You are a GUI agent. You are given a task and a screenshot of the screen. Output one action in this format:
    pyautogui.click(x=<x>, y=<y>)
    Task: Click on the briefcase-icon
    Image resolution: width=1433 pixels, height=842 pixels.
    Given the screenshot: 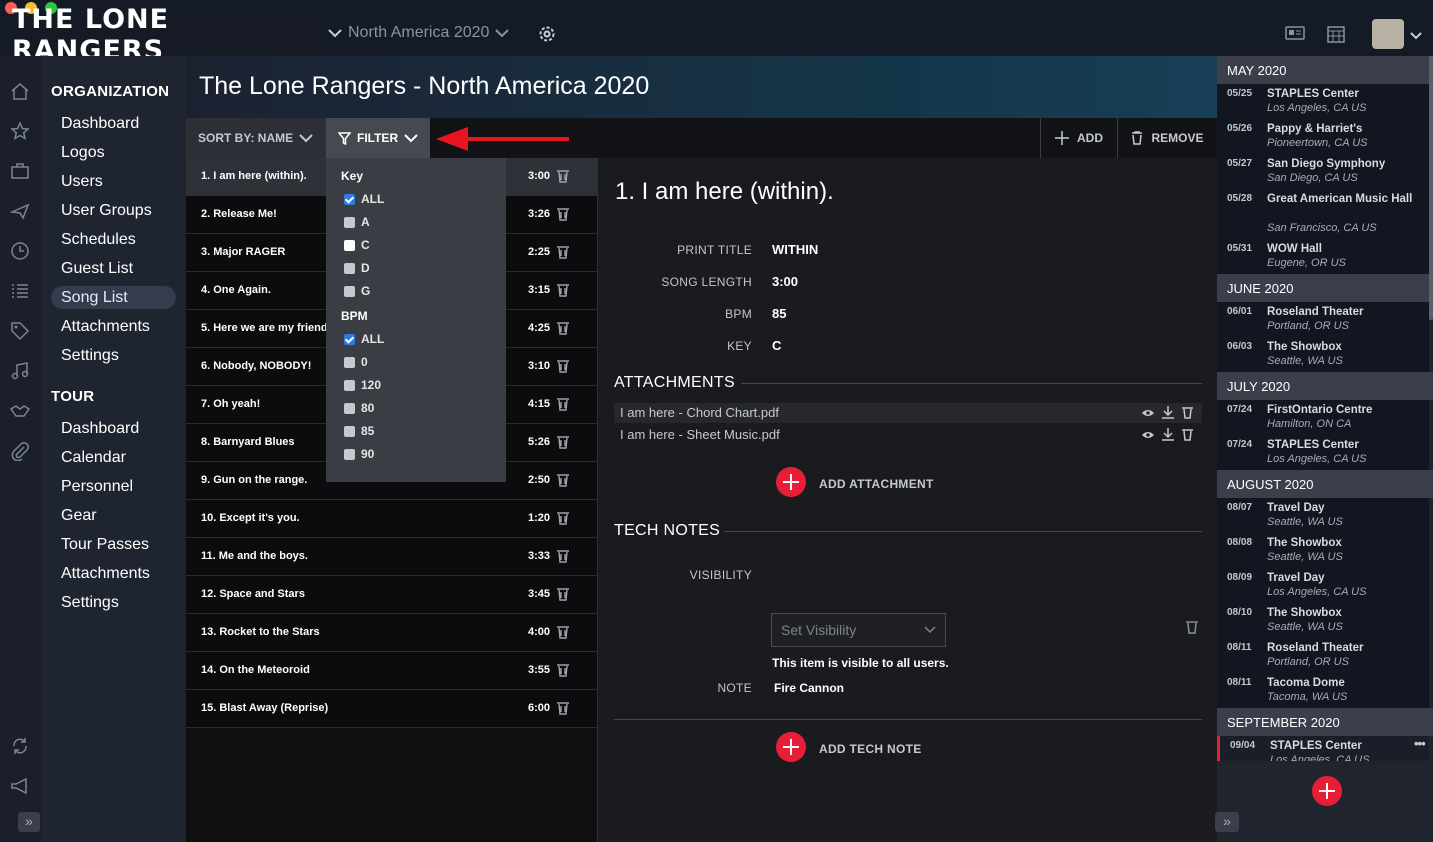 What is the action you would take?
    pyautogui.click(x=20, y=171)
    